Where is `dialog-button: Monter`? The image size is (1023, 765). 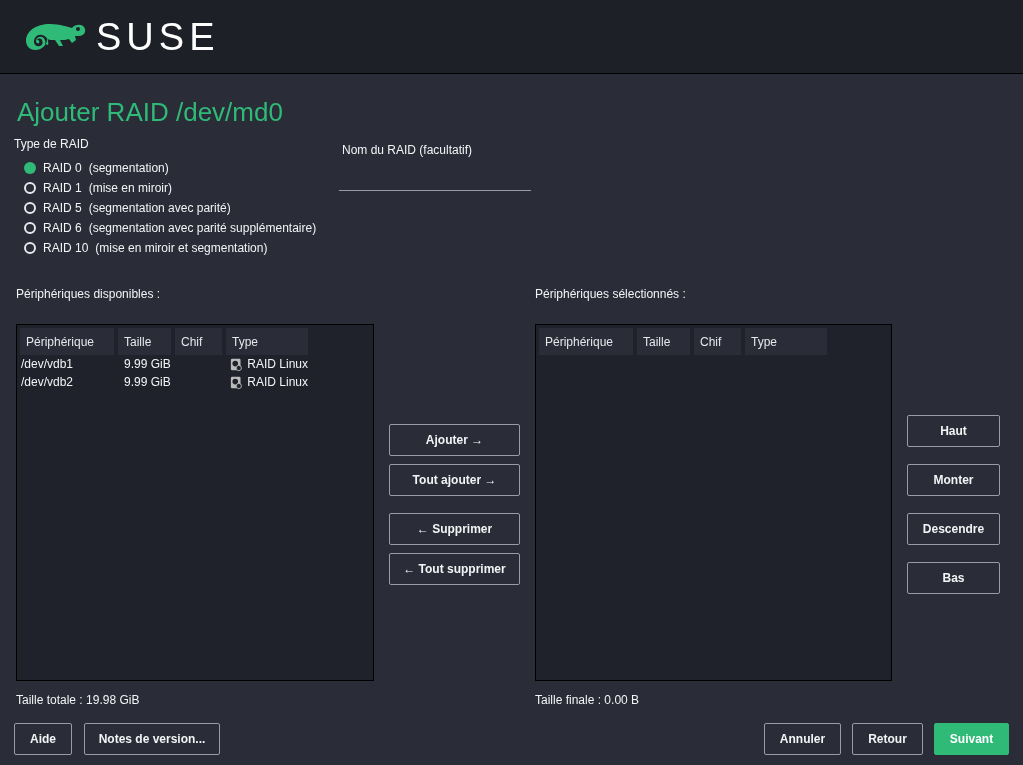
dialog-button: Monter is located at coordinates (953, 479).